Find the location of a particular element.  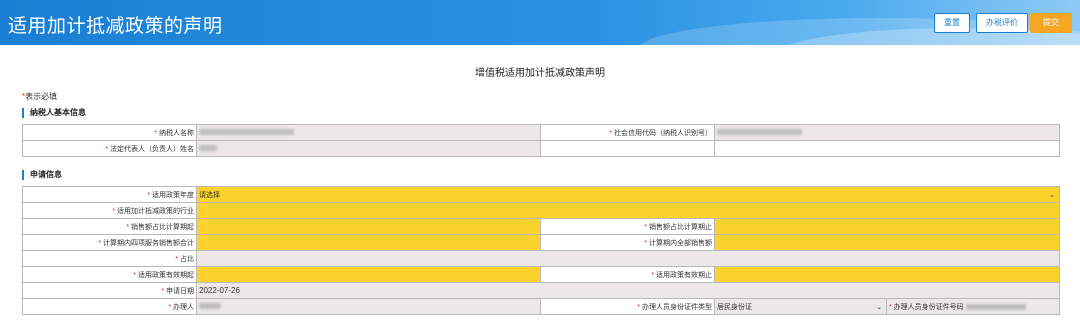

legal-rep-label: * 法定代表人（负责人）姓名 is located at coordinates (109, 148).